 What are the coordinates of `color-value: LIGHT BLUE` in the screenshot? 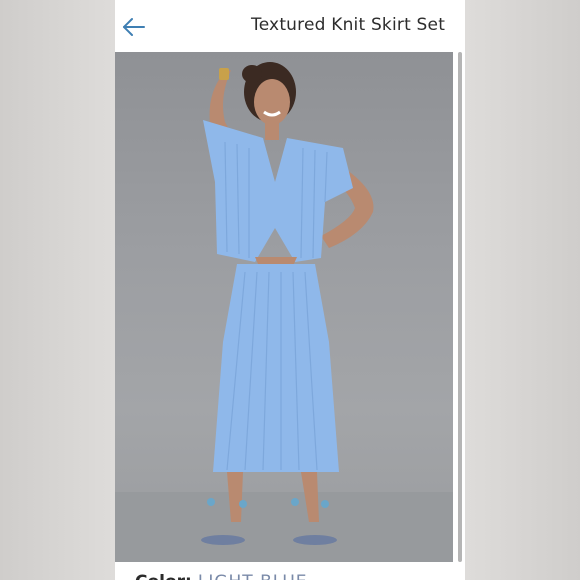 It's located at (253, 576).